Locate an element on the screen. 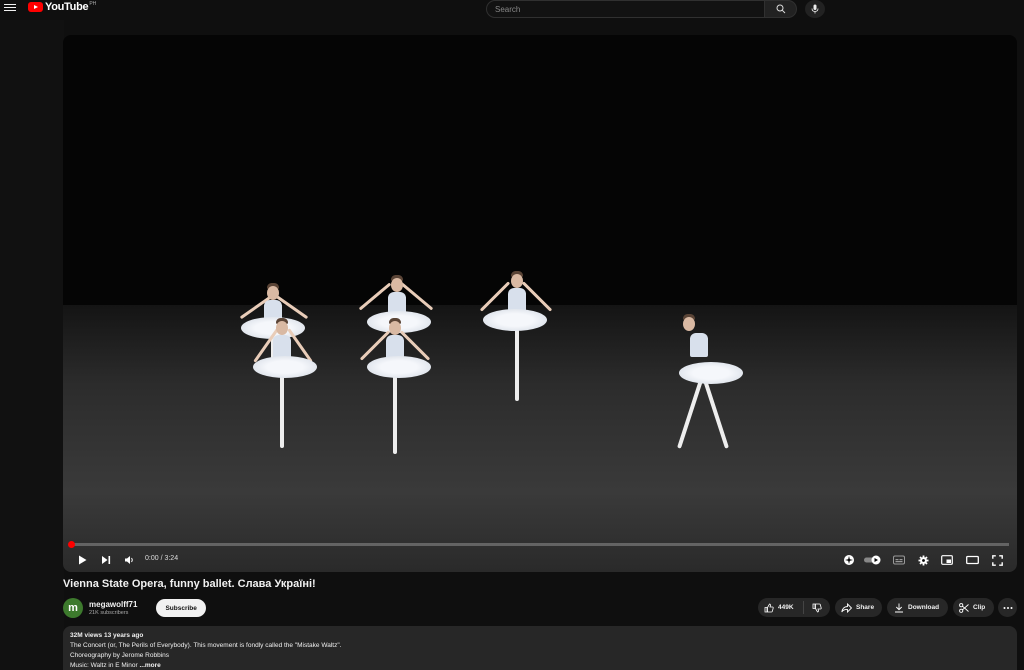 This screenshot has width=1024, height=670. logo-text: YouTube is located at coordinates (67, 7).